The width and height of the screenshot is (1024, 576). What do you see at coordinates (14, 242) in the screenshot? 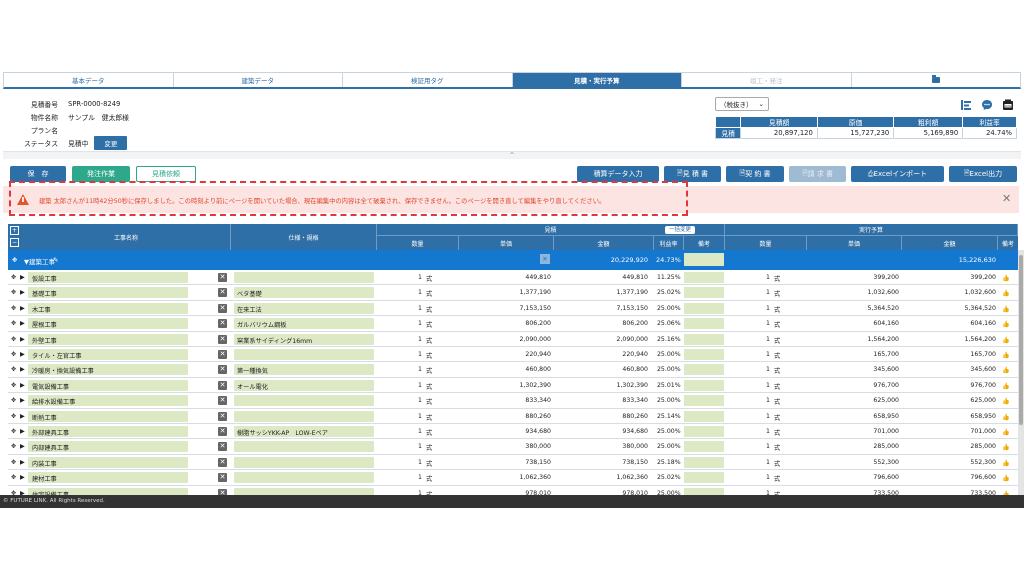
I see `collapse-all-icon: −` at bounding box center [14, 242].